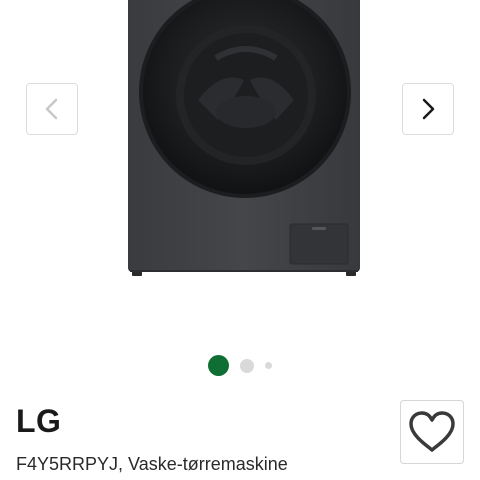 Image resolution: width=480 pixels, height=480 pixels. I want to click on carousel-next-button, so click(428, 109).